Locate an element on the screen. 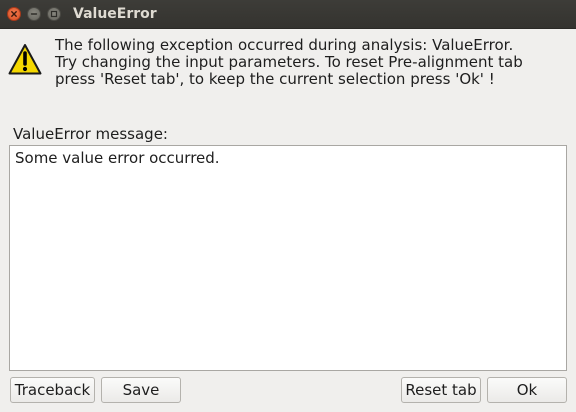 This screenshot has width=576, height=412. title-bar: ValueError is located at coordinates (288, 14).